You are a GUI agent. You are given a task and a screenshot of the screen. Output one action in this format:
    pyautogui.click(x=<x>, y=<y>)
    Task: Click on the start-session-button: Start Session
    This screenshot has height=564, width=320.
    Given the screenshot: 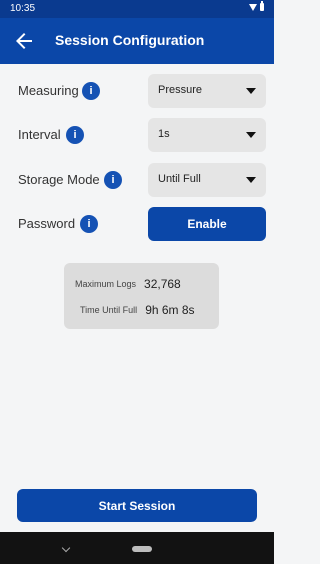 What is the action you would take?
    pyautogui.click(x=137, y=505)
    